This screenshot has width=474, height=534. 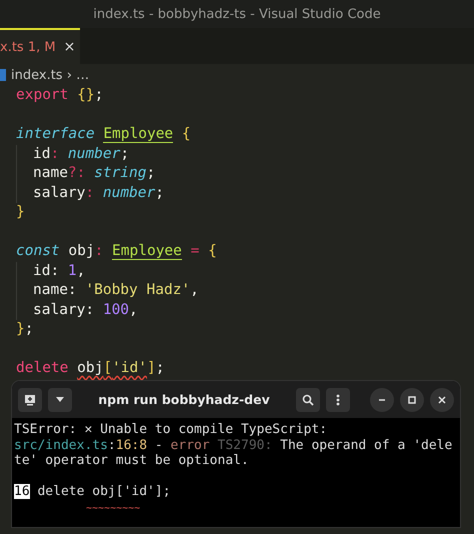 I want to click on dropdown-button, so click(x=60, y=400).